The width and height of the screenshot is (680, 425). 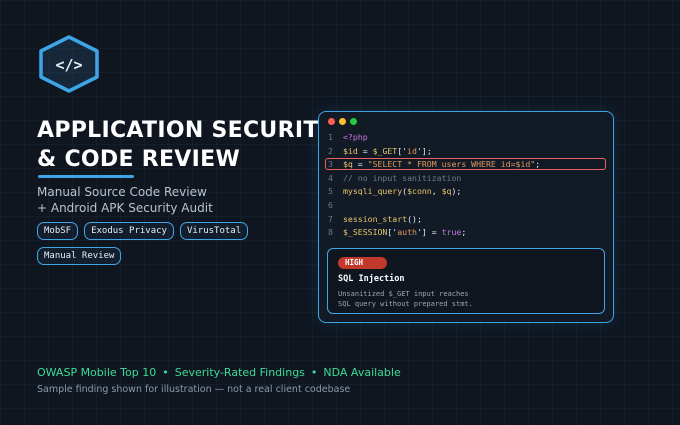 I want to click on line-number: 3, so click(x=330, y=164).